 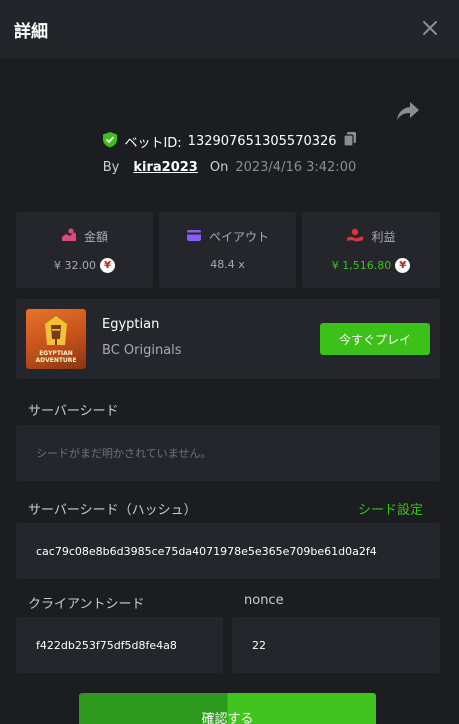 I want to click on client-seed-label: クライアントシード, so click(x=86, y=604).